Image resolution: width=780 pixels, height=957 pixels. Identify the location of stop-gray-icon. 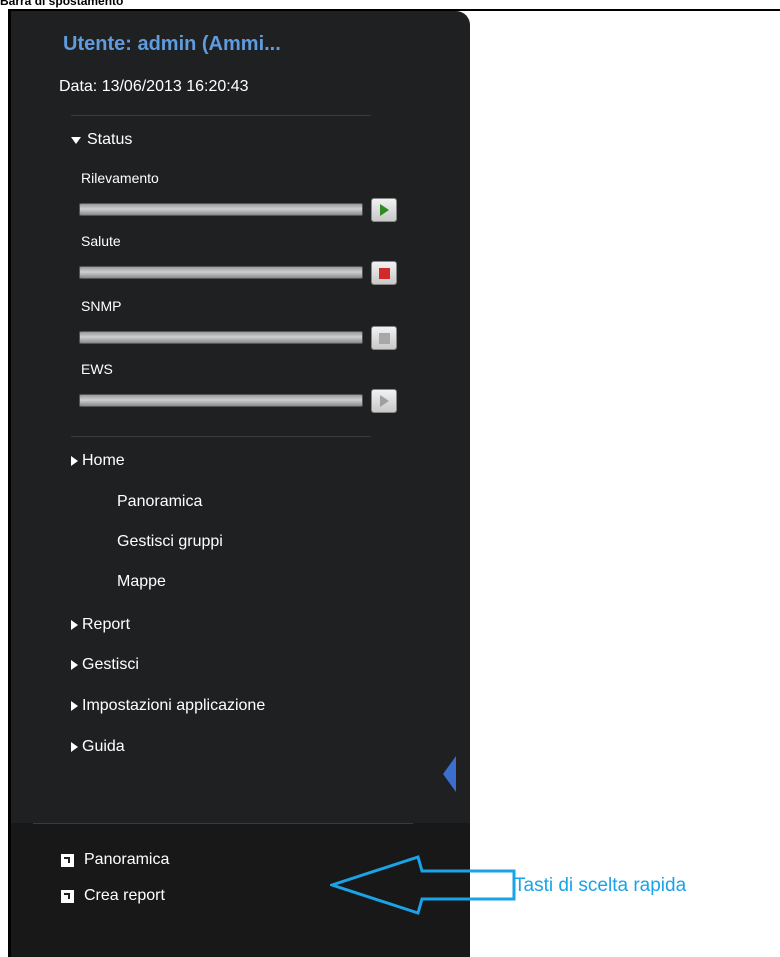
(384, 338).